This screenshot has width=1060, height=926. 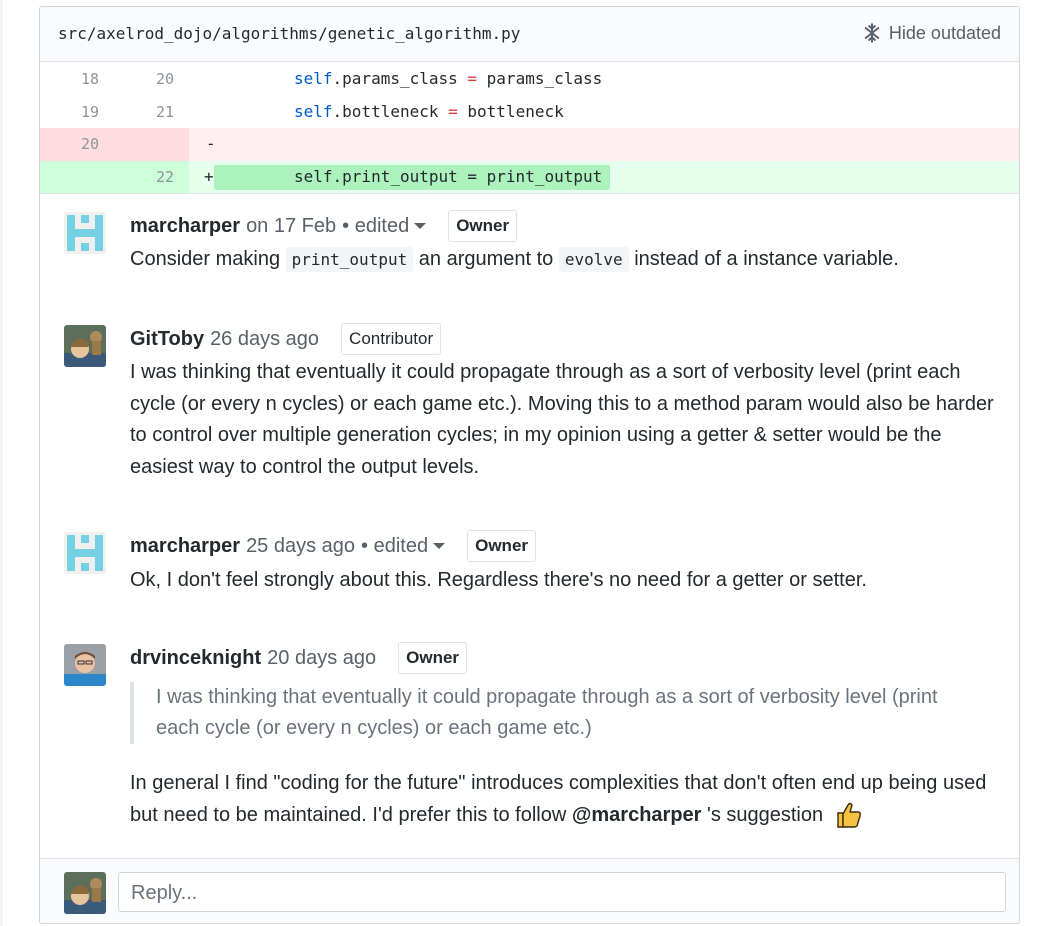 I want to click on inline-code: evolve, so click(x=593, y=259).